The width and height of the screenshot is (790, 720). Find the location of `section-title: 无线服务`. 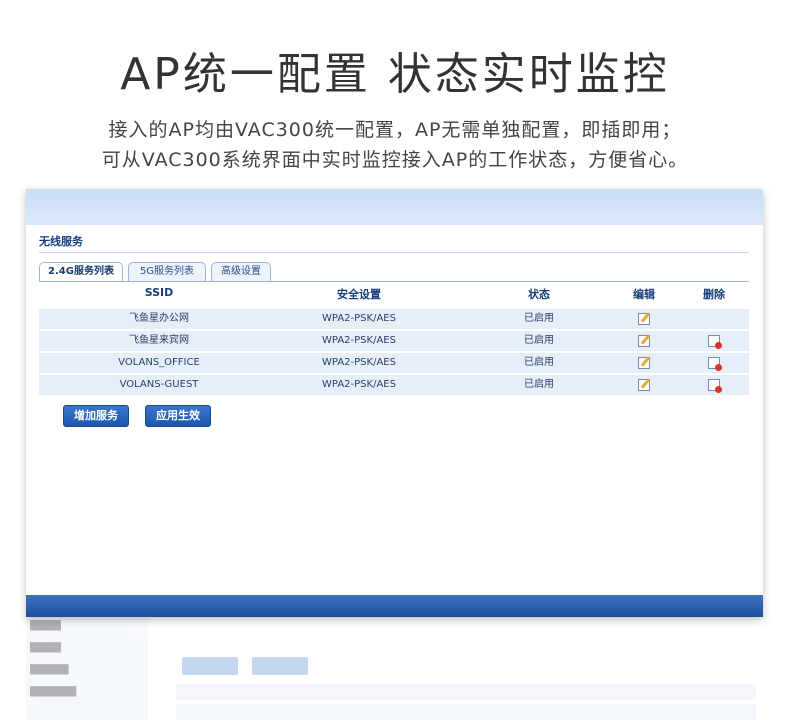

section-title: 无线服务 is located at coordinates (61, 241).